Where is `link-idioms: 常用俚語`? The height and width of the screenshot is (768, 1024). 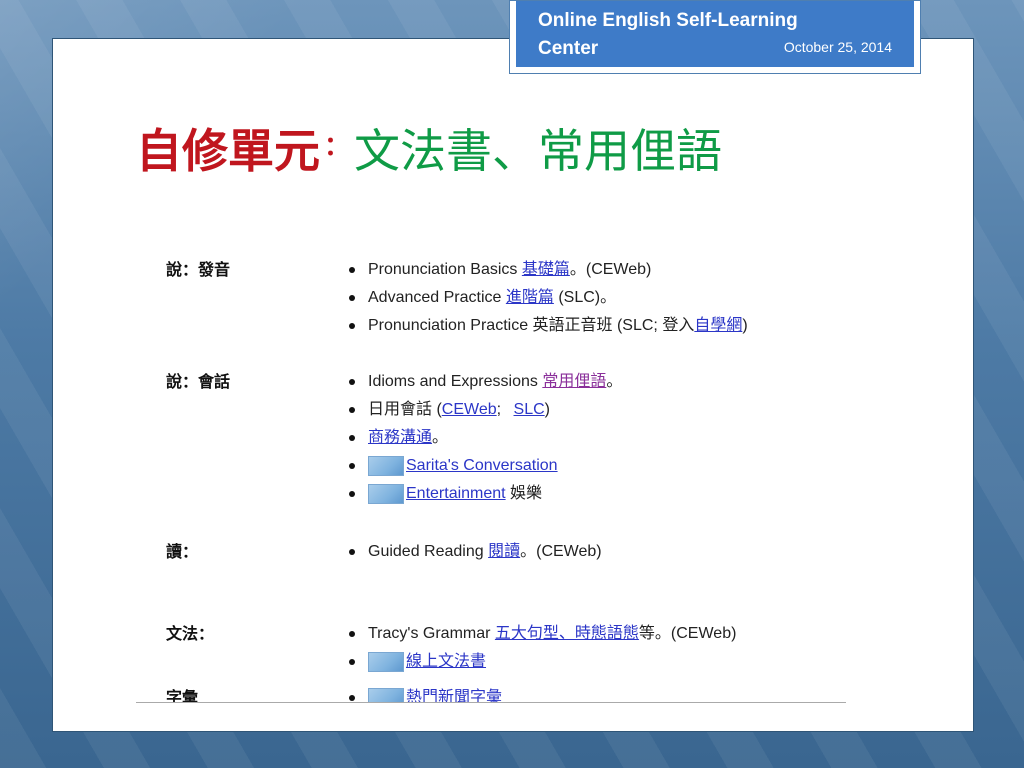
link-idioms: 常用俚語 is located at coordinates (574, 381).